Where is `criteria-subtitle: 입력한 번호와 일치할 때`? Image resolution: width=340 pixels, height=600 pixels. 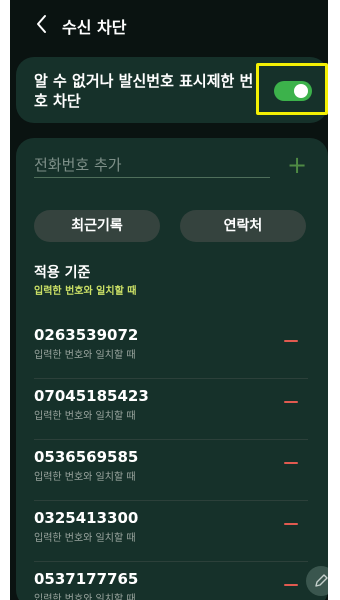
criteria-subtitle: 입력한 번호와 일치할 때 is located at coordinates (85, 289).